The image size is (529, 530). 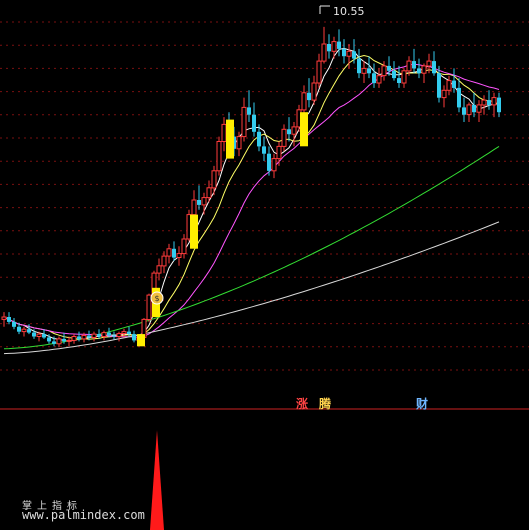 What do you see at coordinates (325, 404) in the screenshot?
I see `signal-label-teng: 腾` at bounding box center [325, 404].